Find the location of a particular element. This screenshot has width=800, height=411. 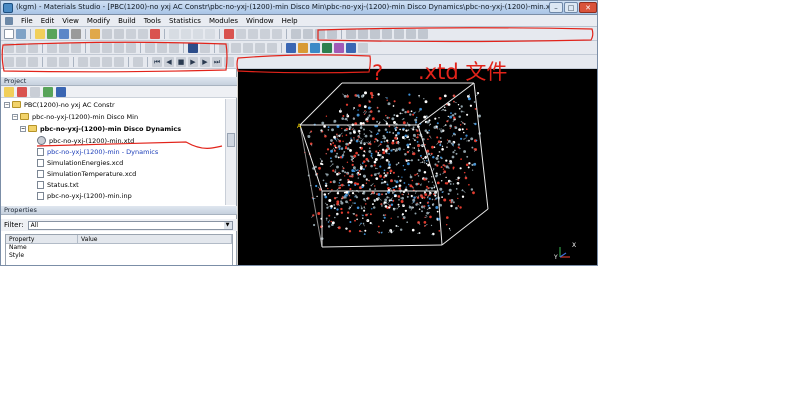

question-mark-annotation: ? is located at coordinates (377, 73).